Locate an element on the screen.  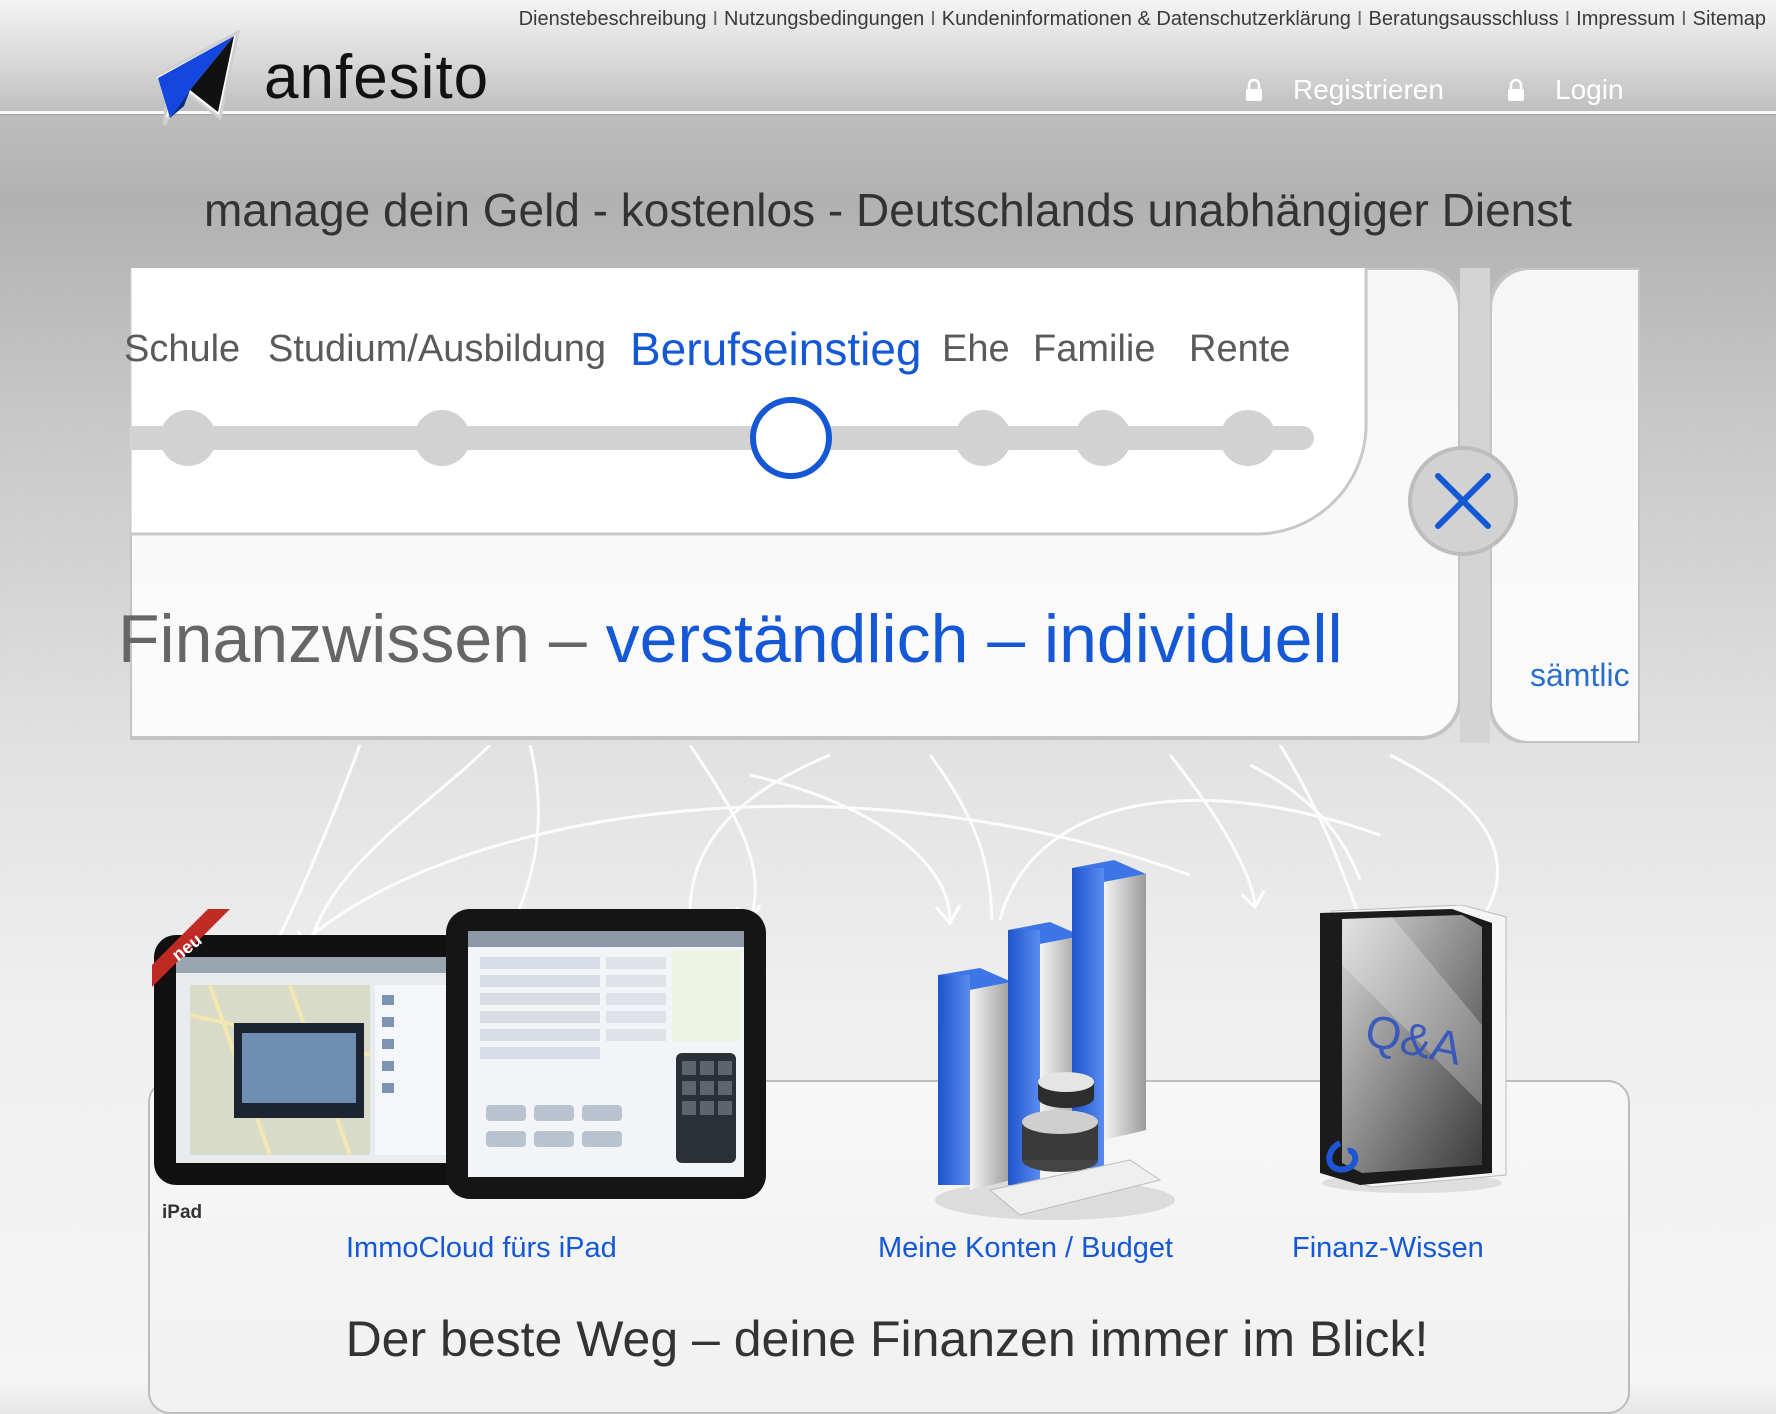
qa-book-image: Q&A is located at coordinates (1412, 1050).